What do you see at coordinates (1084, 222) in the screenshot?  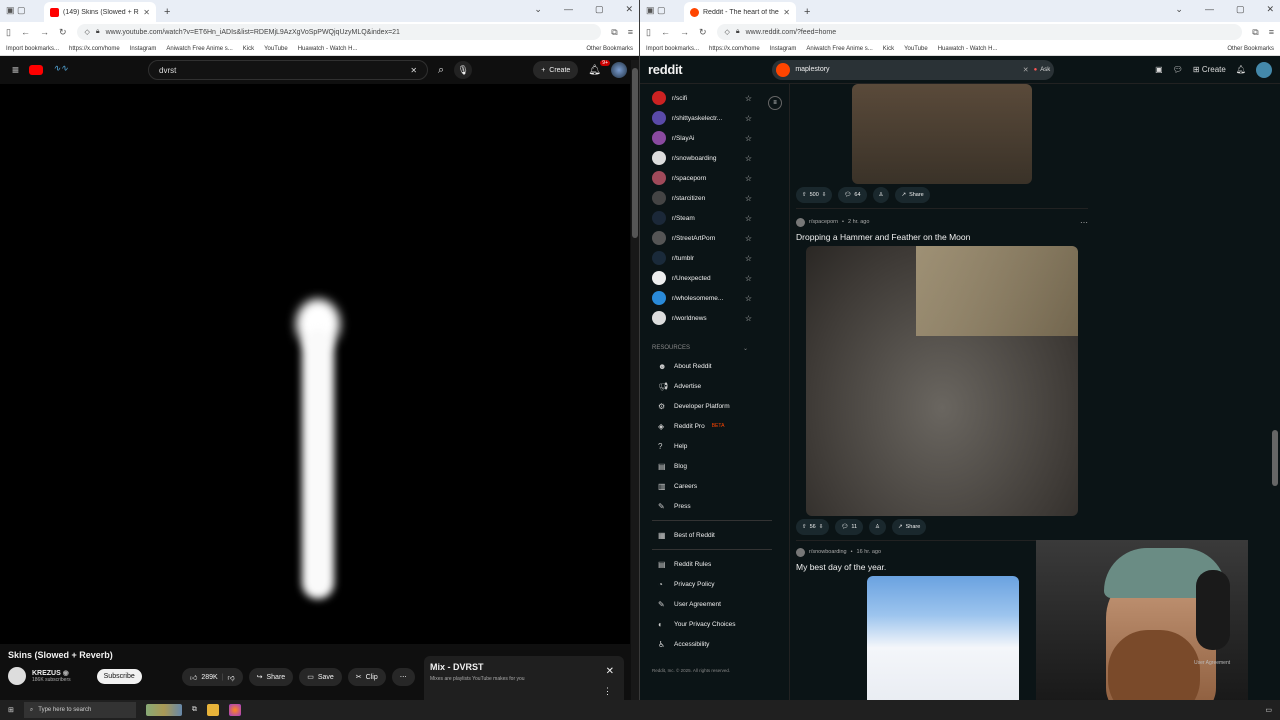 I see `more-options-icon: ⋯` at bounding box center [1084, 222].